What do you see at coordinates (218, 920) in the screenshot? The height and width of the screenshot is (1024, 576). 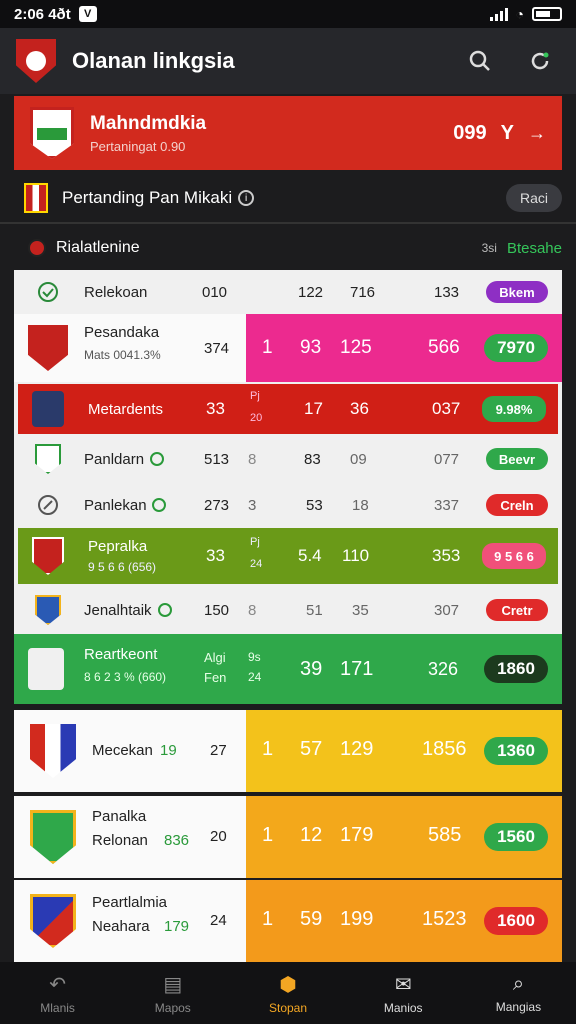 I see `col1: 24` at bounding box center [218, 920].